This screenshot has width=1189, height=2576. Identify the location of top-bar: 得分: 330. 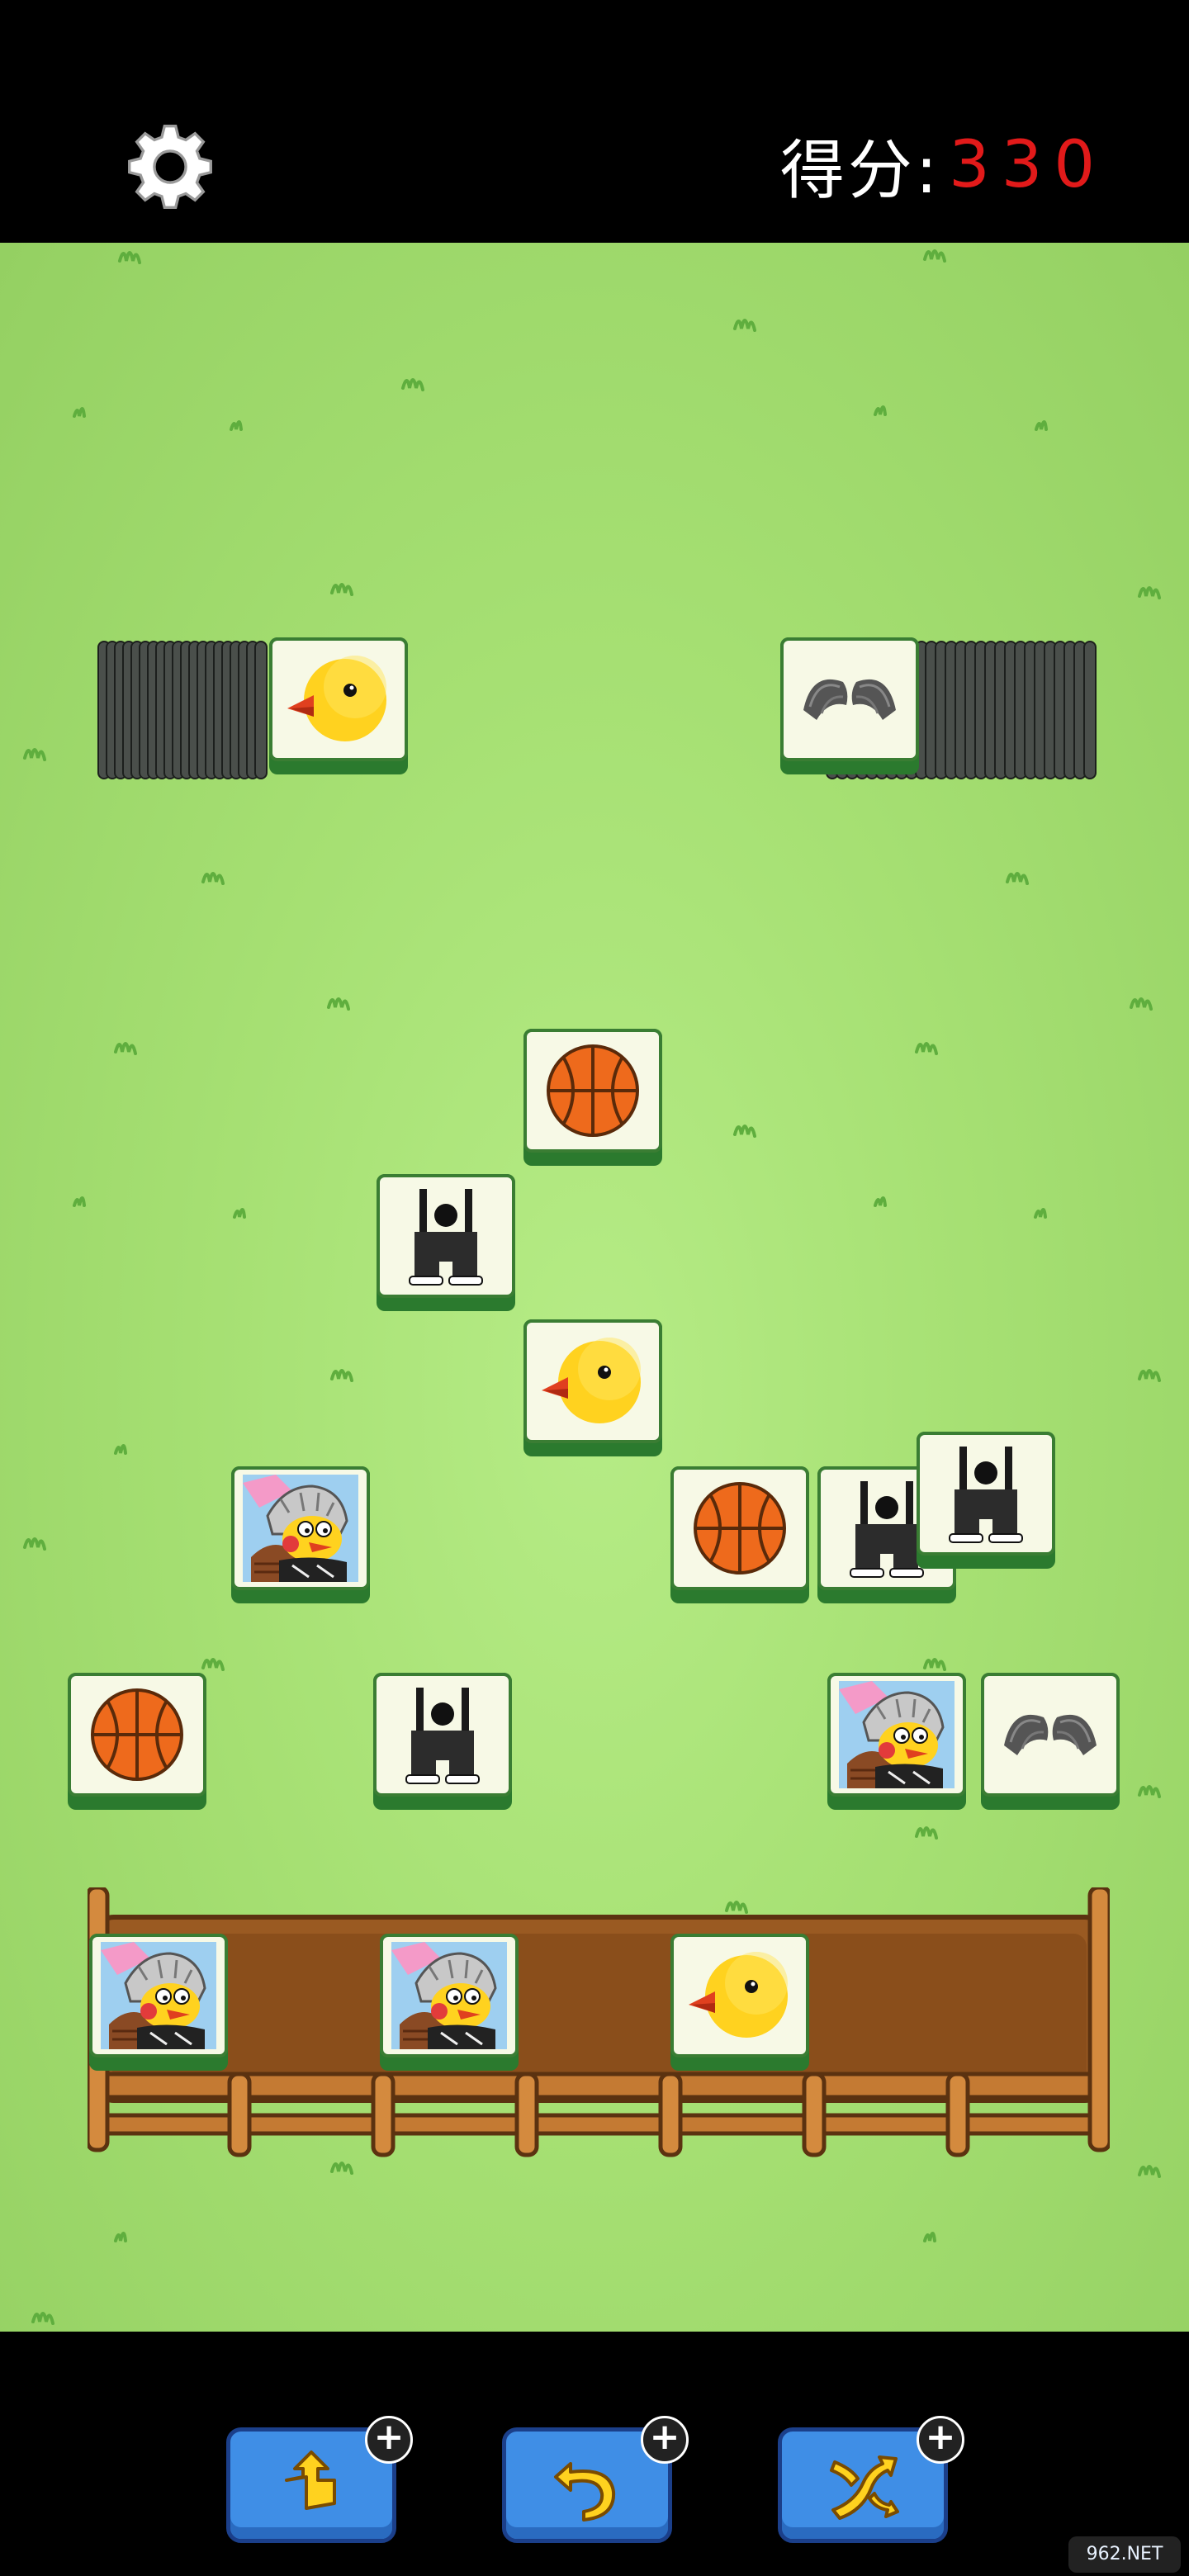
(594, 121).